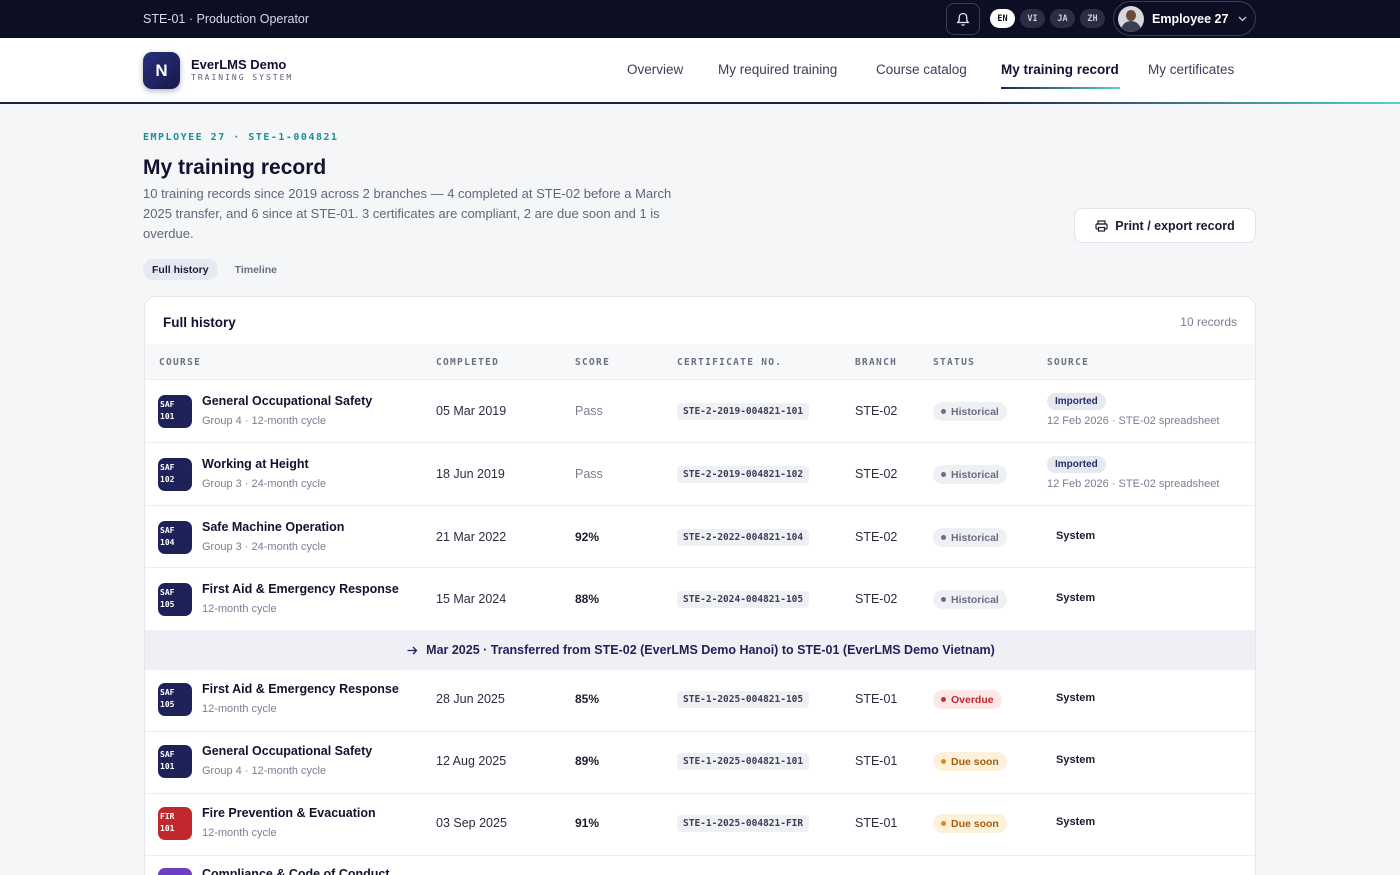  I want to click on user-menu: Employee 27, so click(1184, 18).